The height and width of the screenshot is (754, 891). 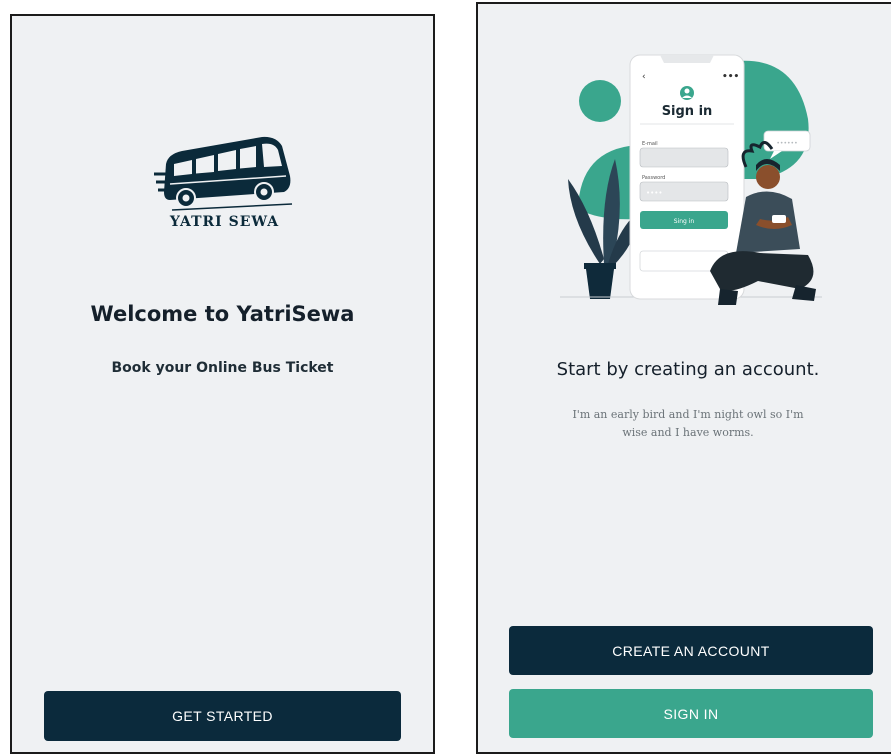 What do you see at coordinates (687, 111) in the screenshot?
I see `illustration-heading: Sign in` at bounding box center [687, 111].